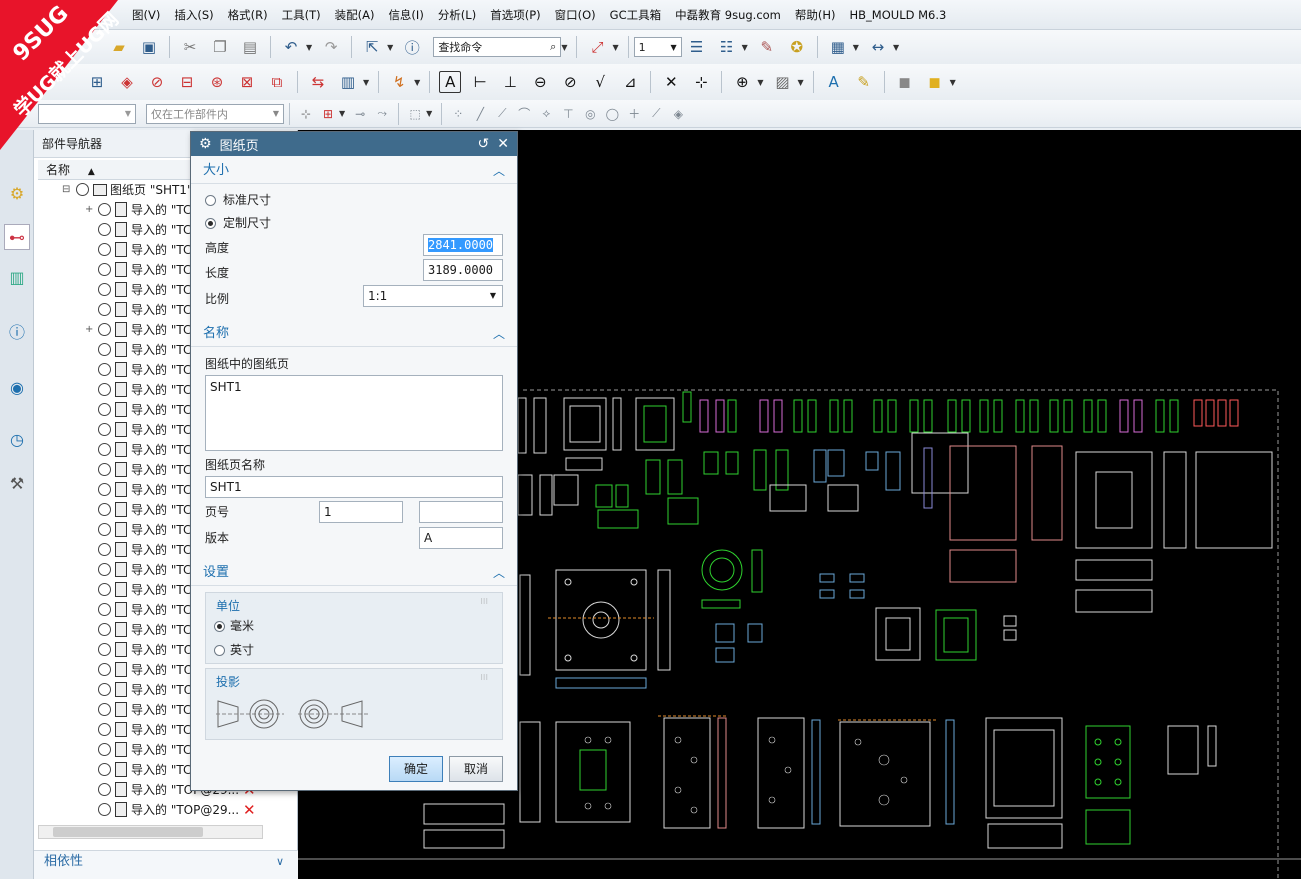 Image resolution: width=1301 pixels, height=879 pixels. Describe the element at coordinates (657, 47) in the screenshot. I see `layer-select: 1 ▼` at that location.